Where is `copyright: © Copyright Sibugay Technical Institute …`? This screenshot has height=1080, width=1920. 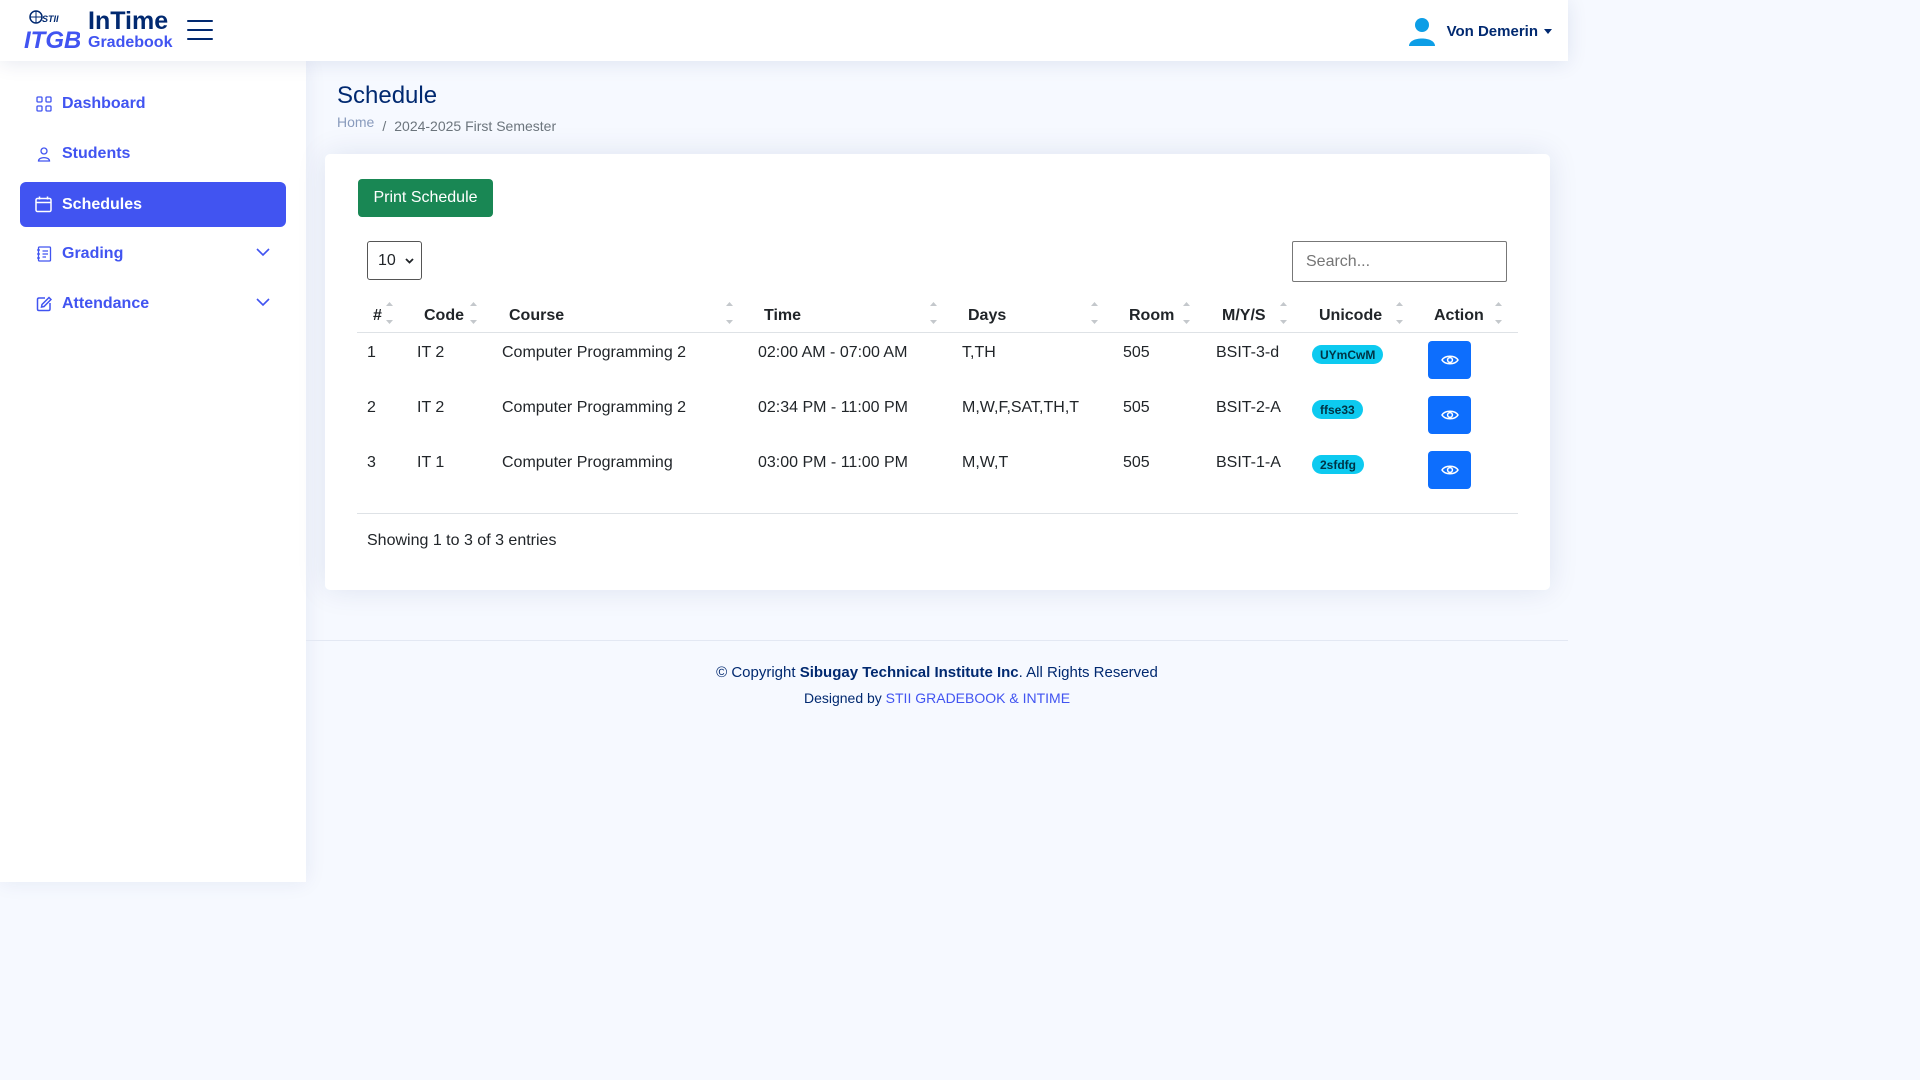 copyright: © Copyright Sibugay Technical Institute … is located at coordinates (937, 672).